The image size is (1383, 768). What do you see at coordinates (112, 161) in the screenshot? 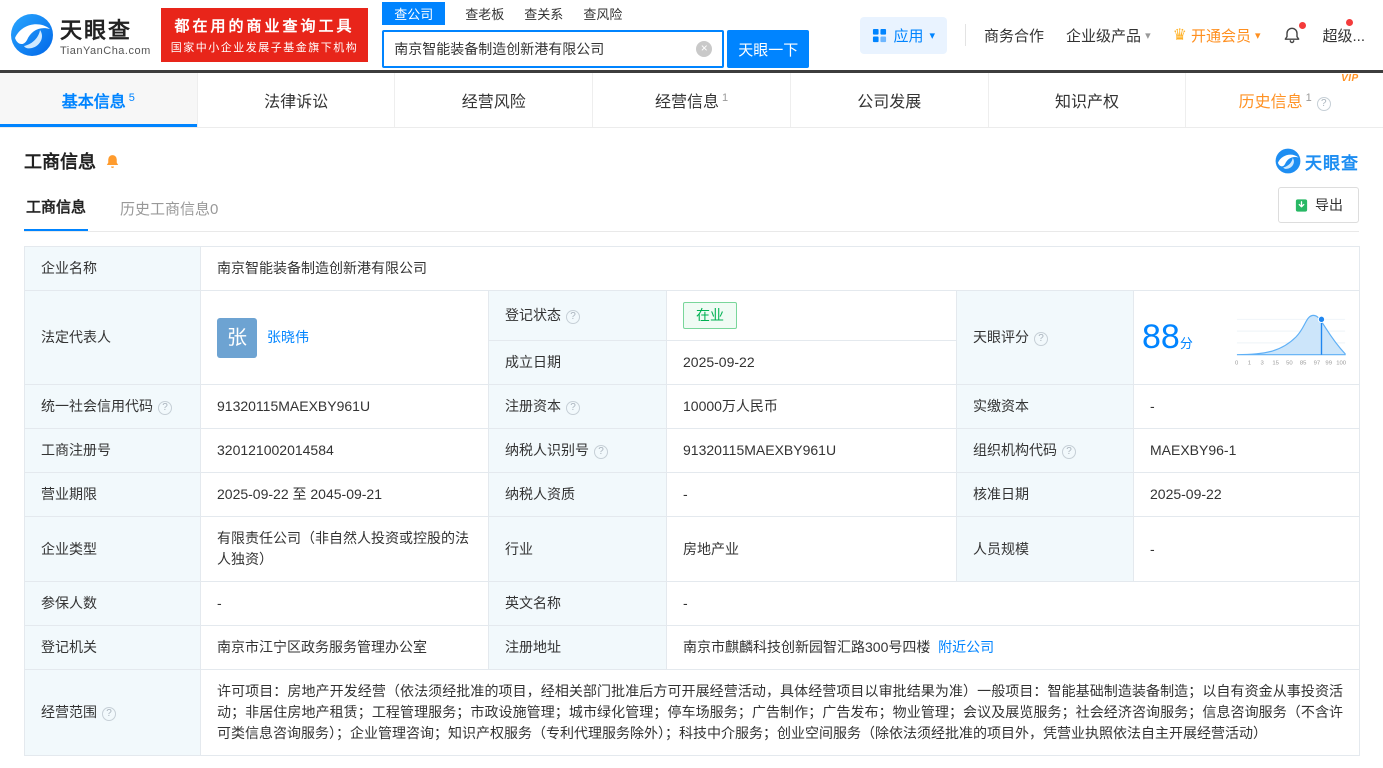
I see `monitor-bell-icon` at bounding box center [112, 161].